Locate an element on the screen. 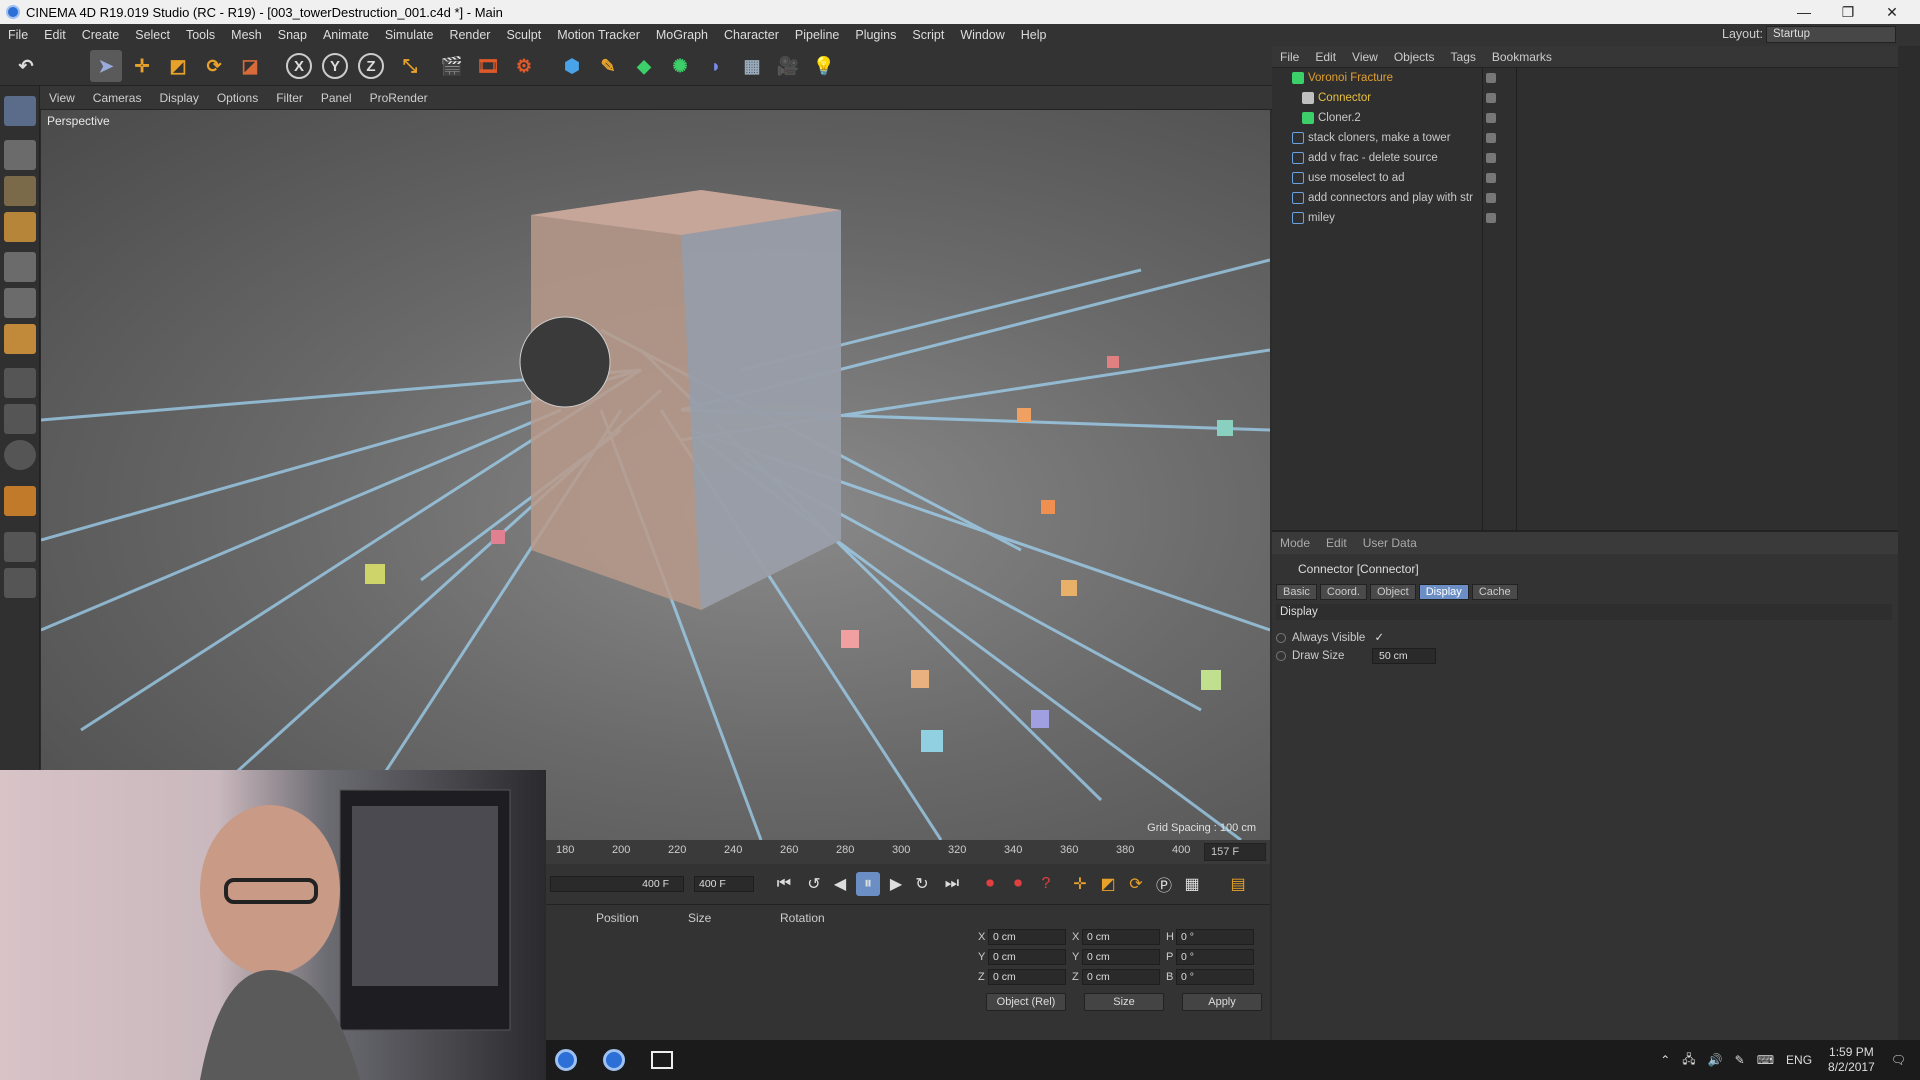 The image size is (1920, 1080). tab-basic: Basic is located at coordinates (1296, 592).